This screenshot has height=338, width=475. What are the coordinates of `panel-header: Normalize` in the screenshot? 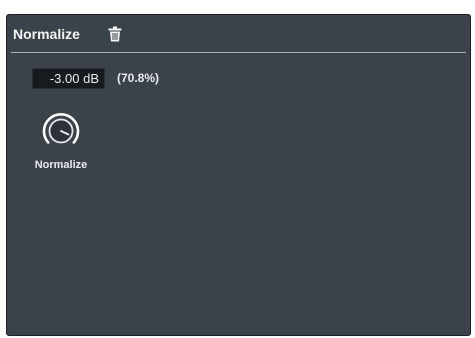 It's located at (238, 34).